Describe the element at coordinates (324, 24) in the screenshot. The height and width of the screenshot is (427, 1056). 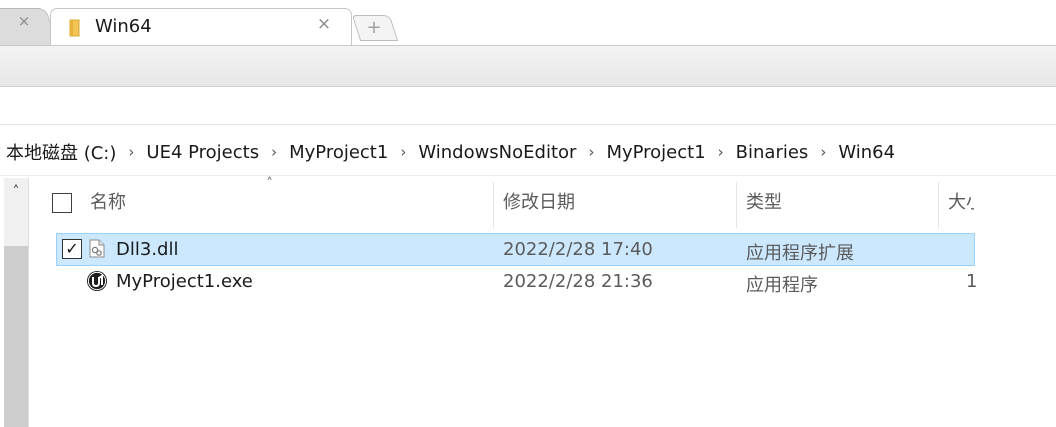
I see `close-icon: ×` at that location.